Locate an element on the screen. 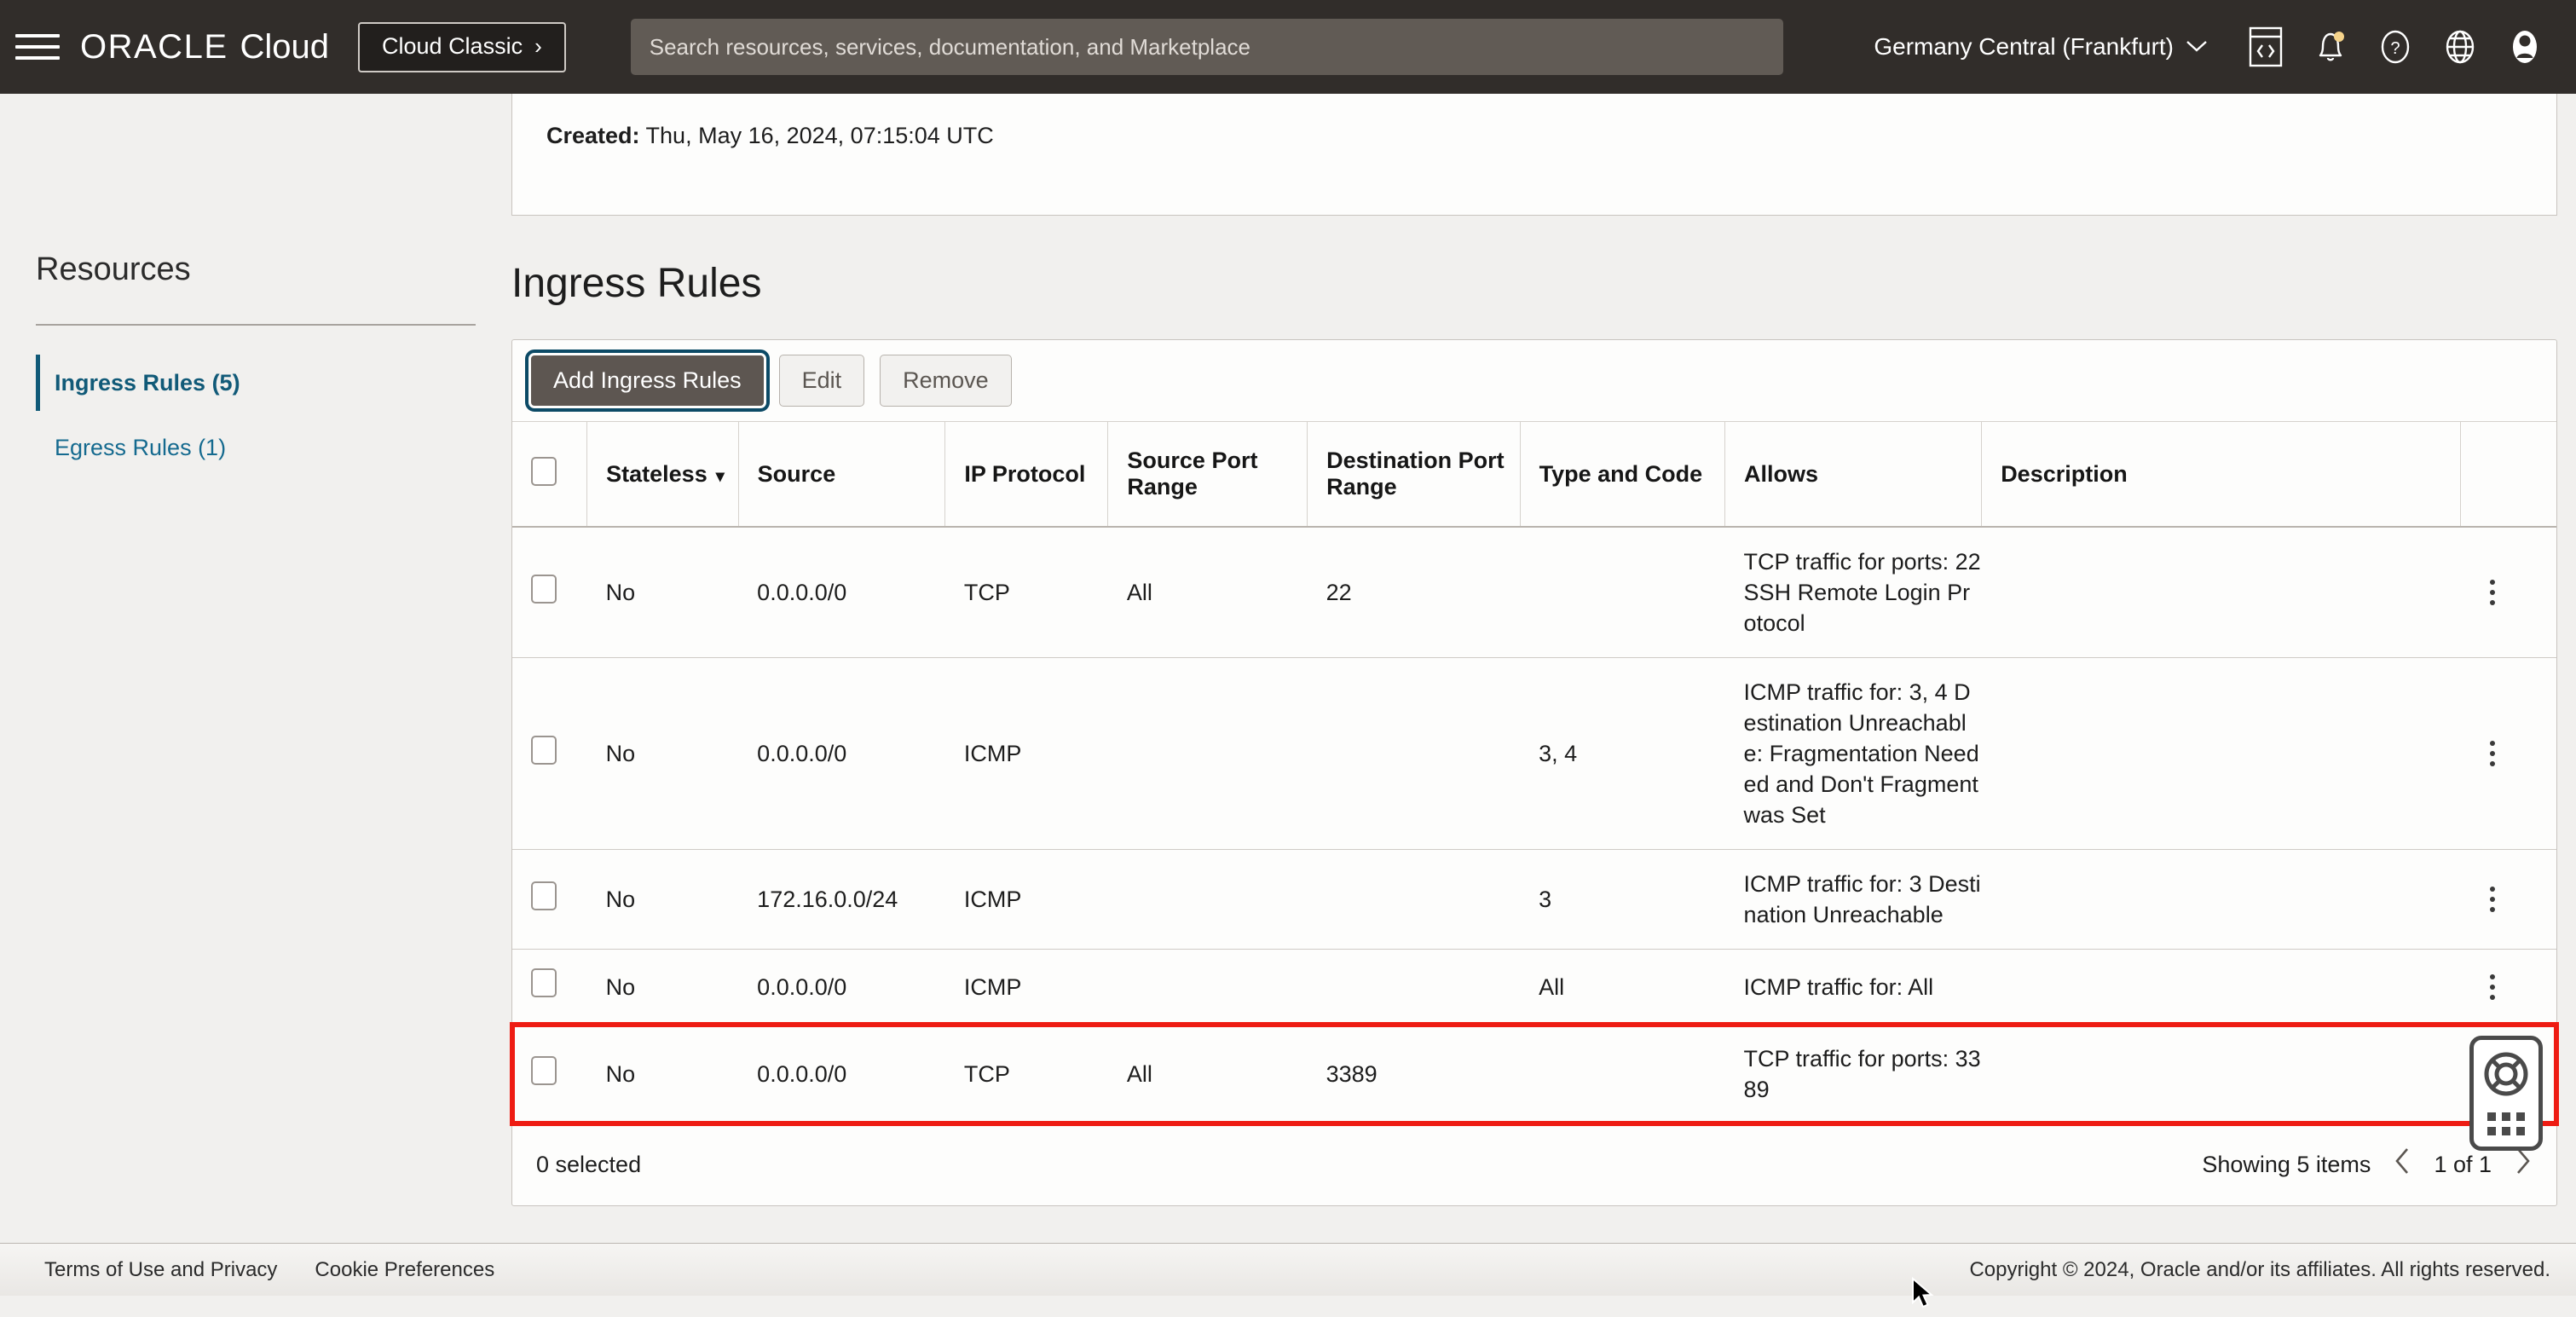 The height and width of the screenshot is (1317, 2576). table-footer: 0 selected Showing 5 items 1 of 1 is located at coordinates (1534, 1164).